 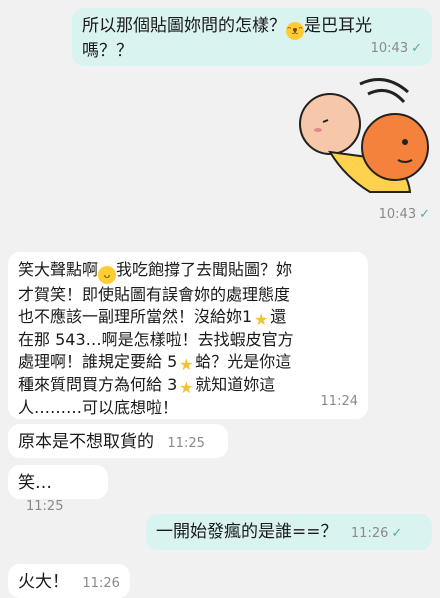 I want to click on message-text: 火大！, so click(x=43, y=582).